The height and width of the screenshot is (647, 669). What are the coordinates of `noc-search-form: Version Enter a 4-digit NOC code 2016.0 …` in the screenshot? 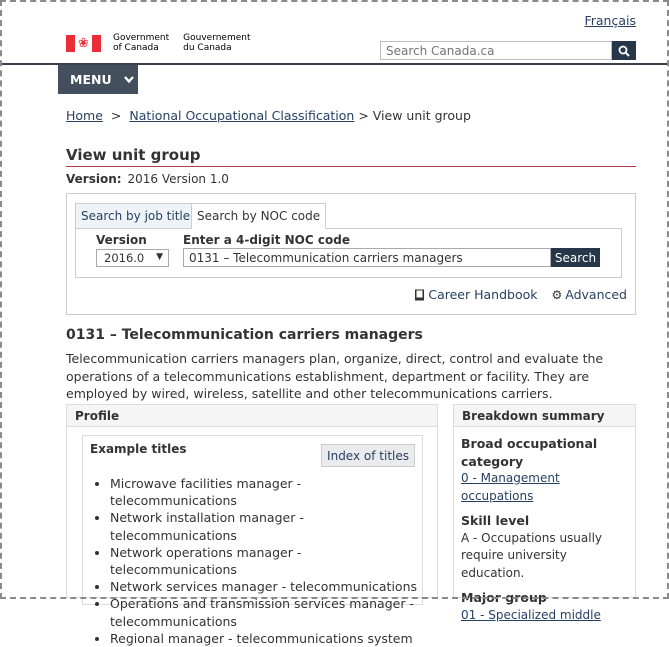 It's located at (348, 253).